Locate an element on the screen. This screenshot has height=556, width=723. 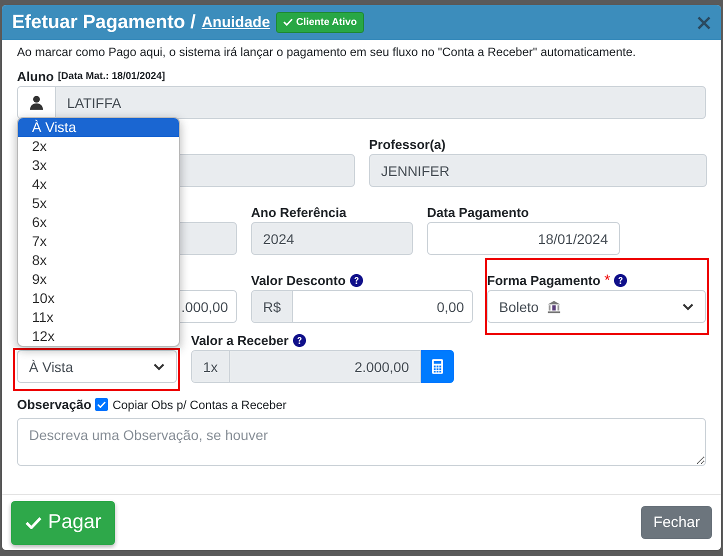
required-mark: * is located at coordinates (607, 280).